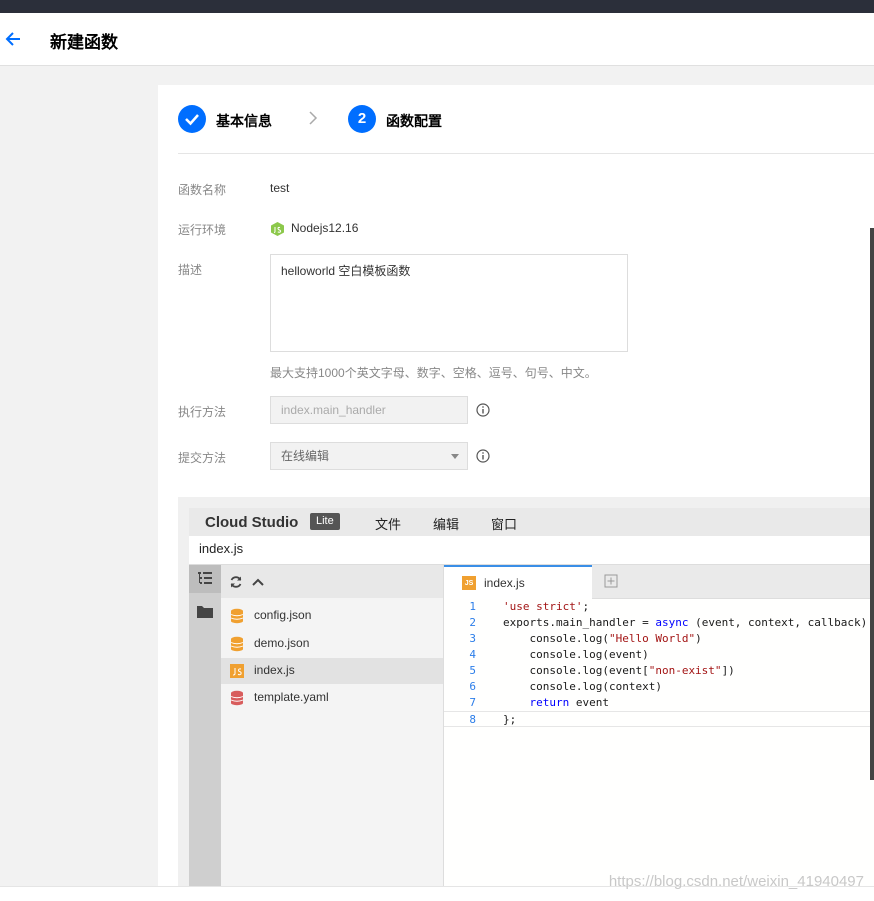  Describe the element at coordinates (202, 412) in the screenshot. I see `handler-label: 执行方法` at that location.